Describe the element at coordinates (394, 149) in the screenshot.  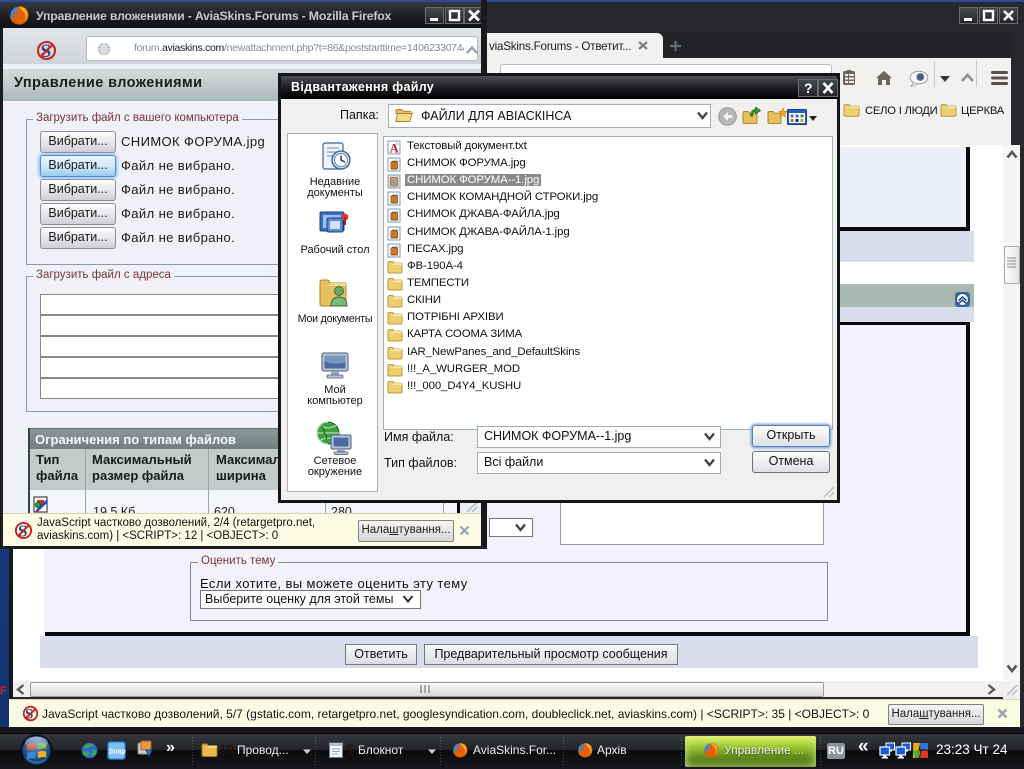
I see `svg-text: A` at that location.